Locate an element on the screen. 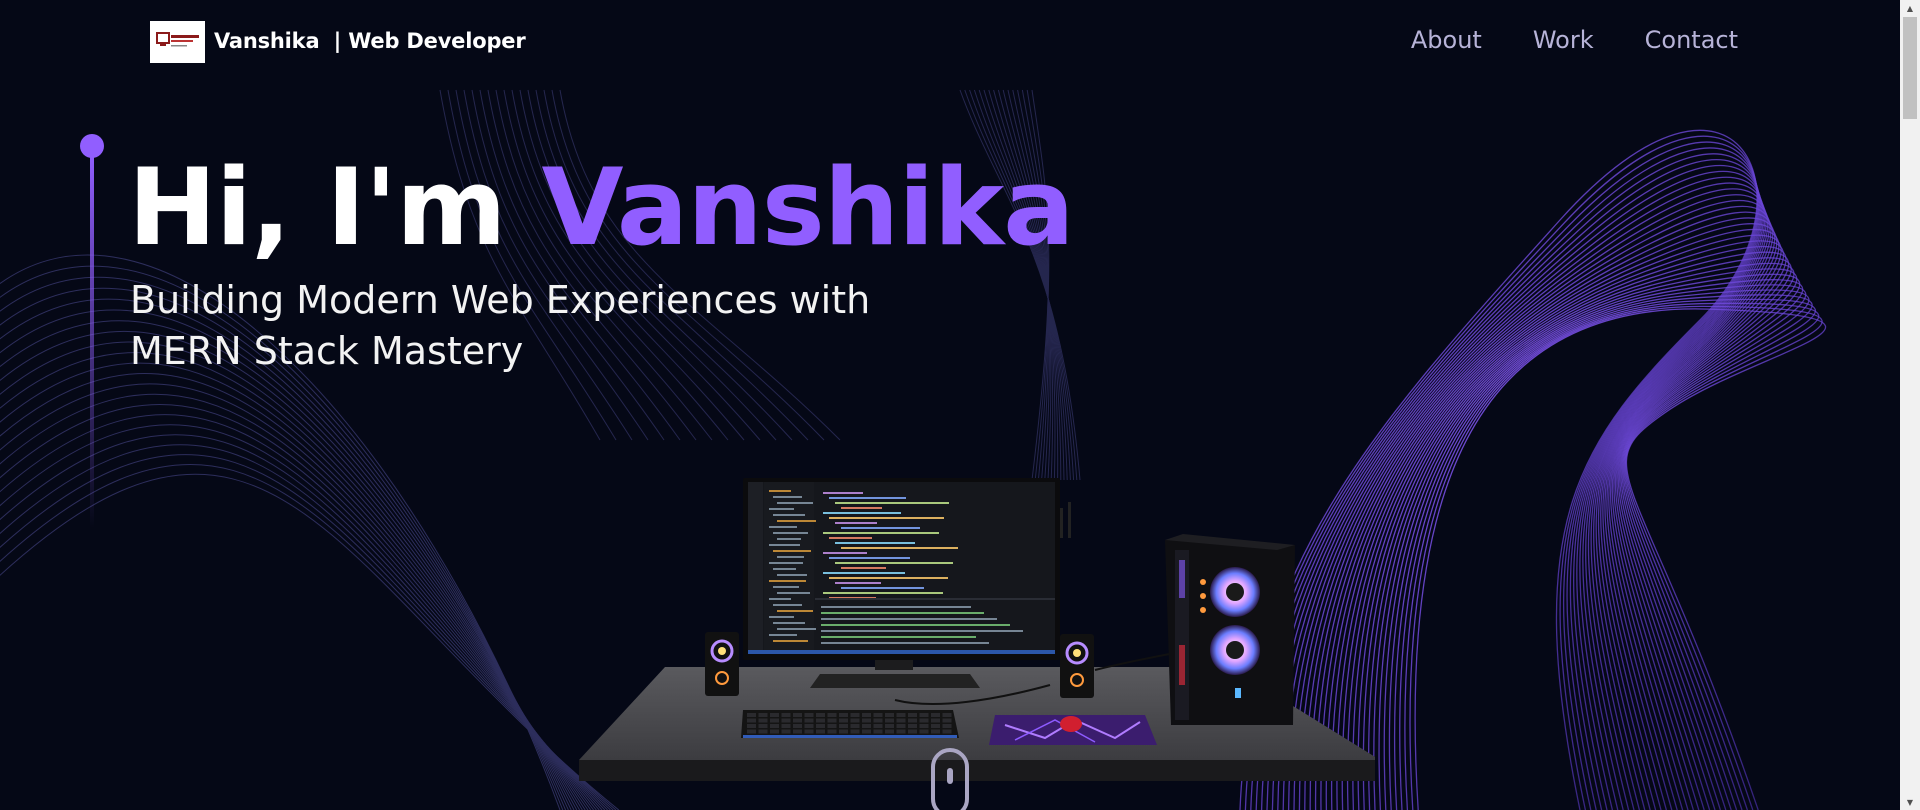 This screenshot has width=1920, height=810. nav-link-work: Work is located at coordinates (1563, 40).